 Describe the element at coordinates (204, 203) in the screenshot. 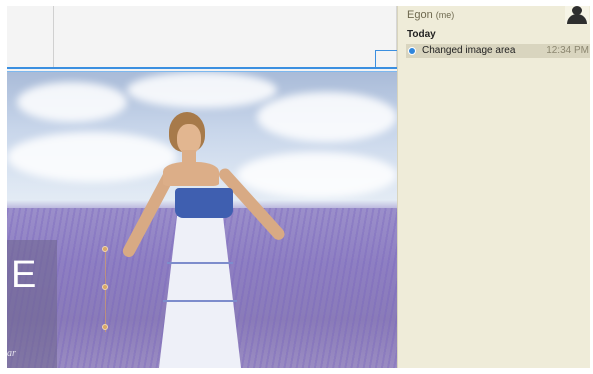

I see `figure-dress-top` at that location.